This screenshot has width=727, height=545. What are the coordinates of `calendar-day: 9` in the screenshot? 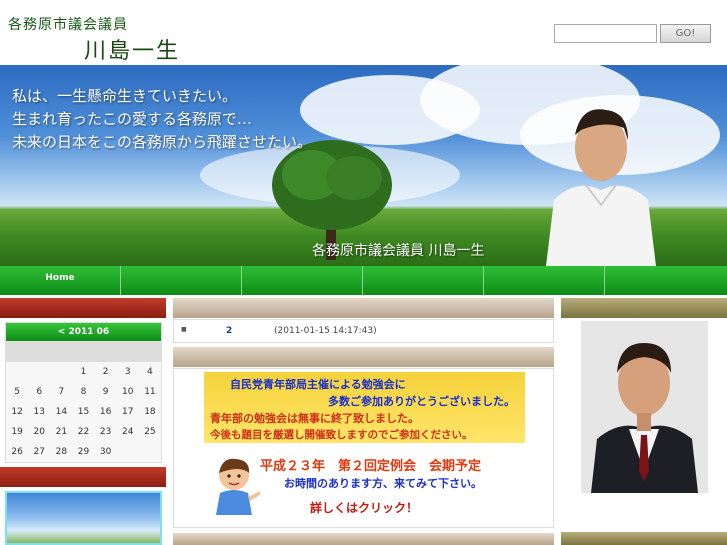 It's located at (106, 392).